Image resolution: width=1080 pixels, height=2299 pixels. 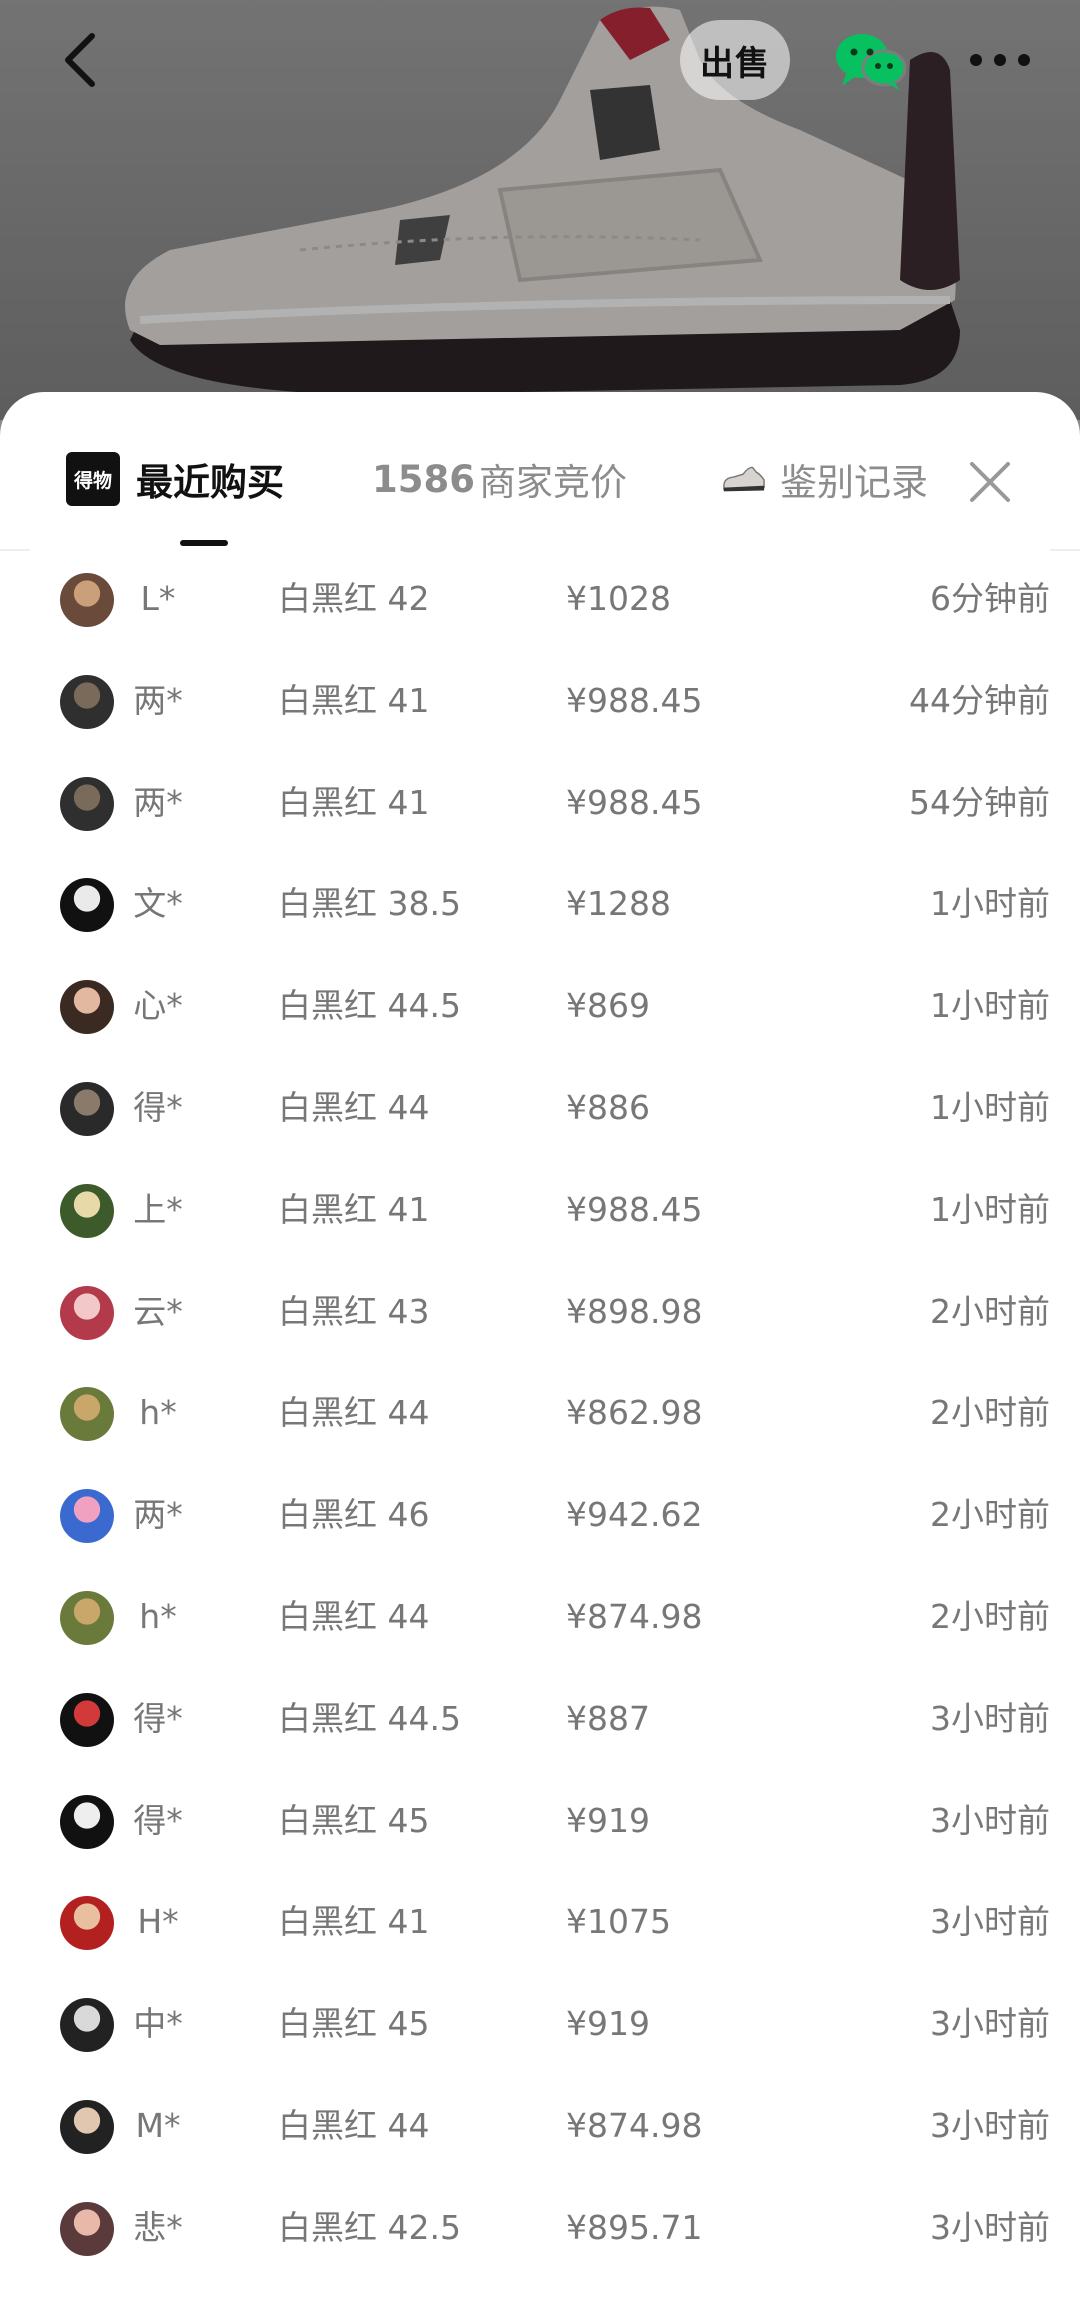 I want to click on price: ¥862.98, so click(x=634, y=1413).